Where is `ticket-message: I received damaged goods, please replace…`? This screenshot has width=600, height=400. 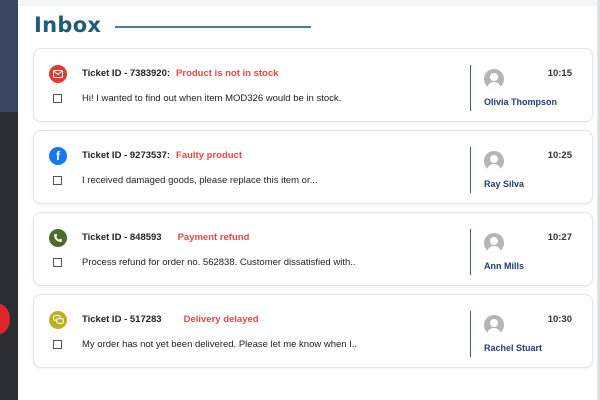
ticket-message: I received damaged goods, please replace… is located at coordinates (200, 180).